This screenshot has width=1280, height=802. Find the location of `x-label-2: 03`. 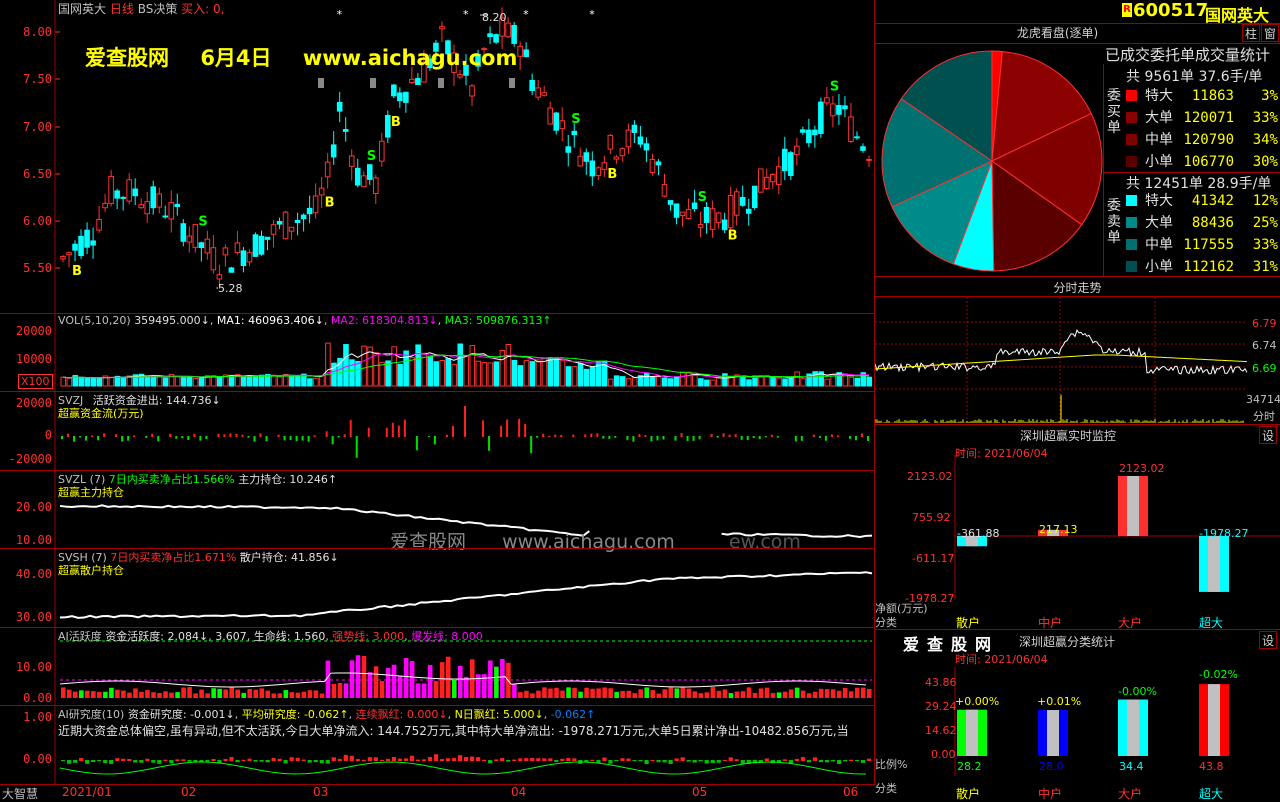

x-label-2: 03 is located at coordinates (321, 792).